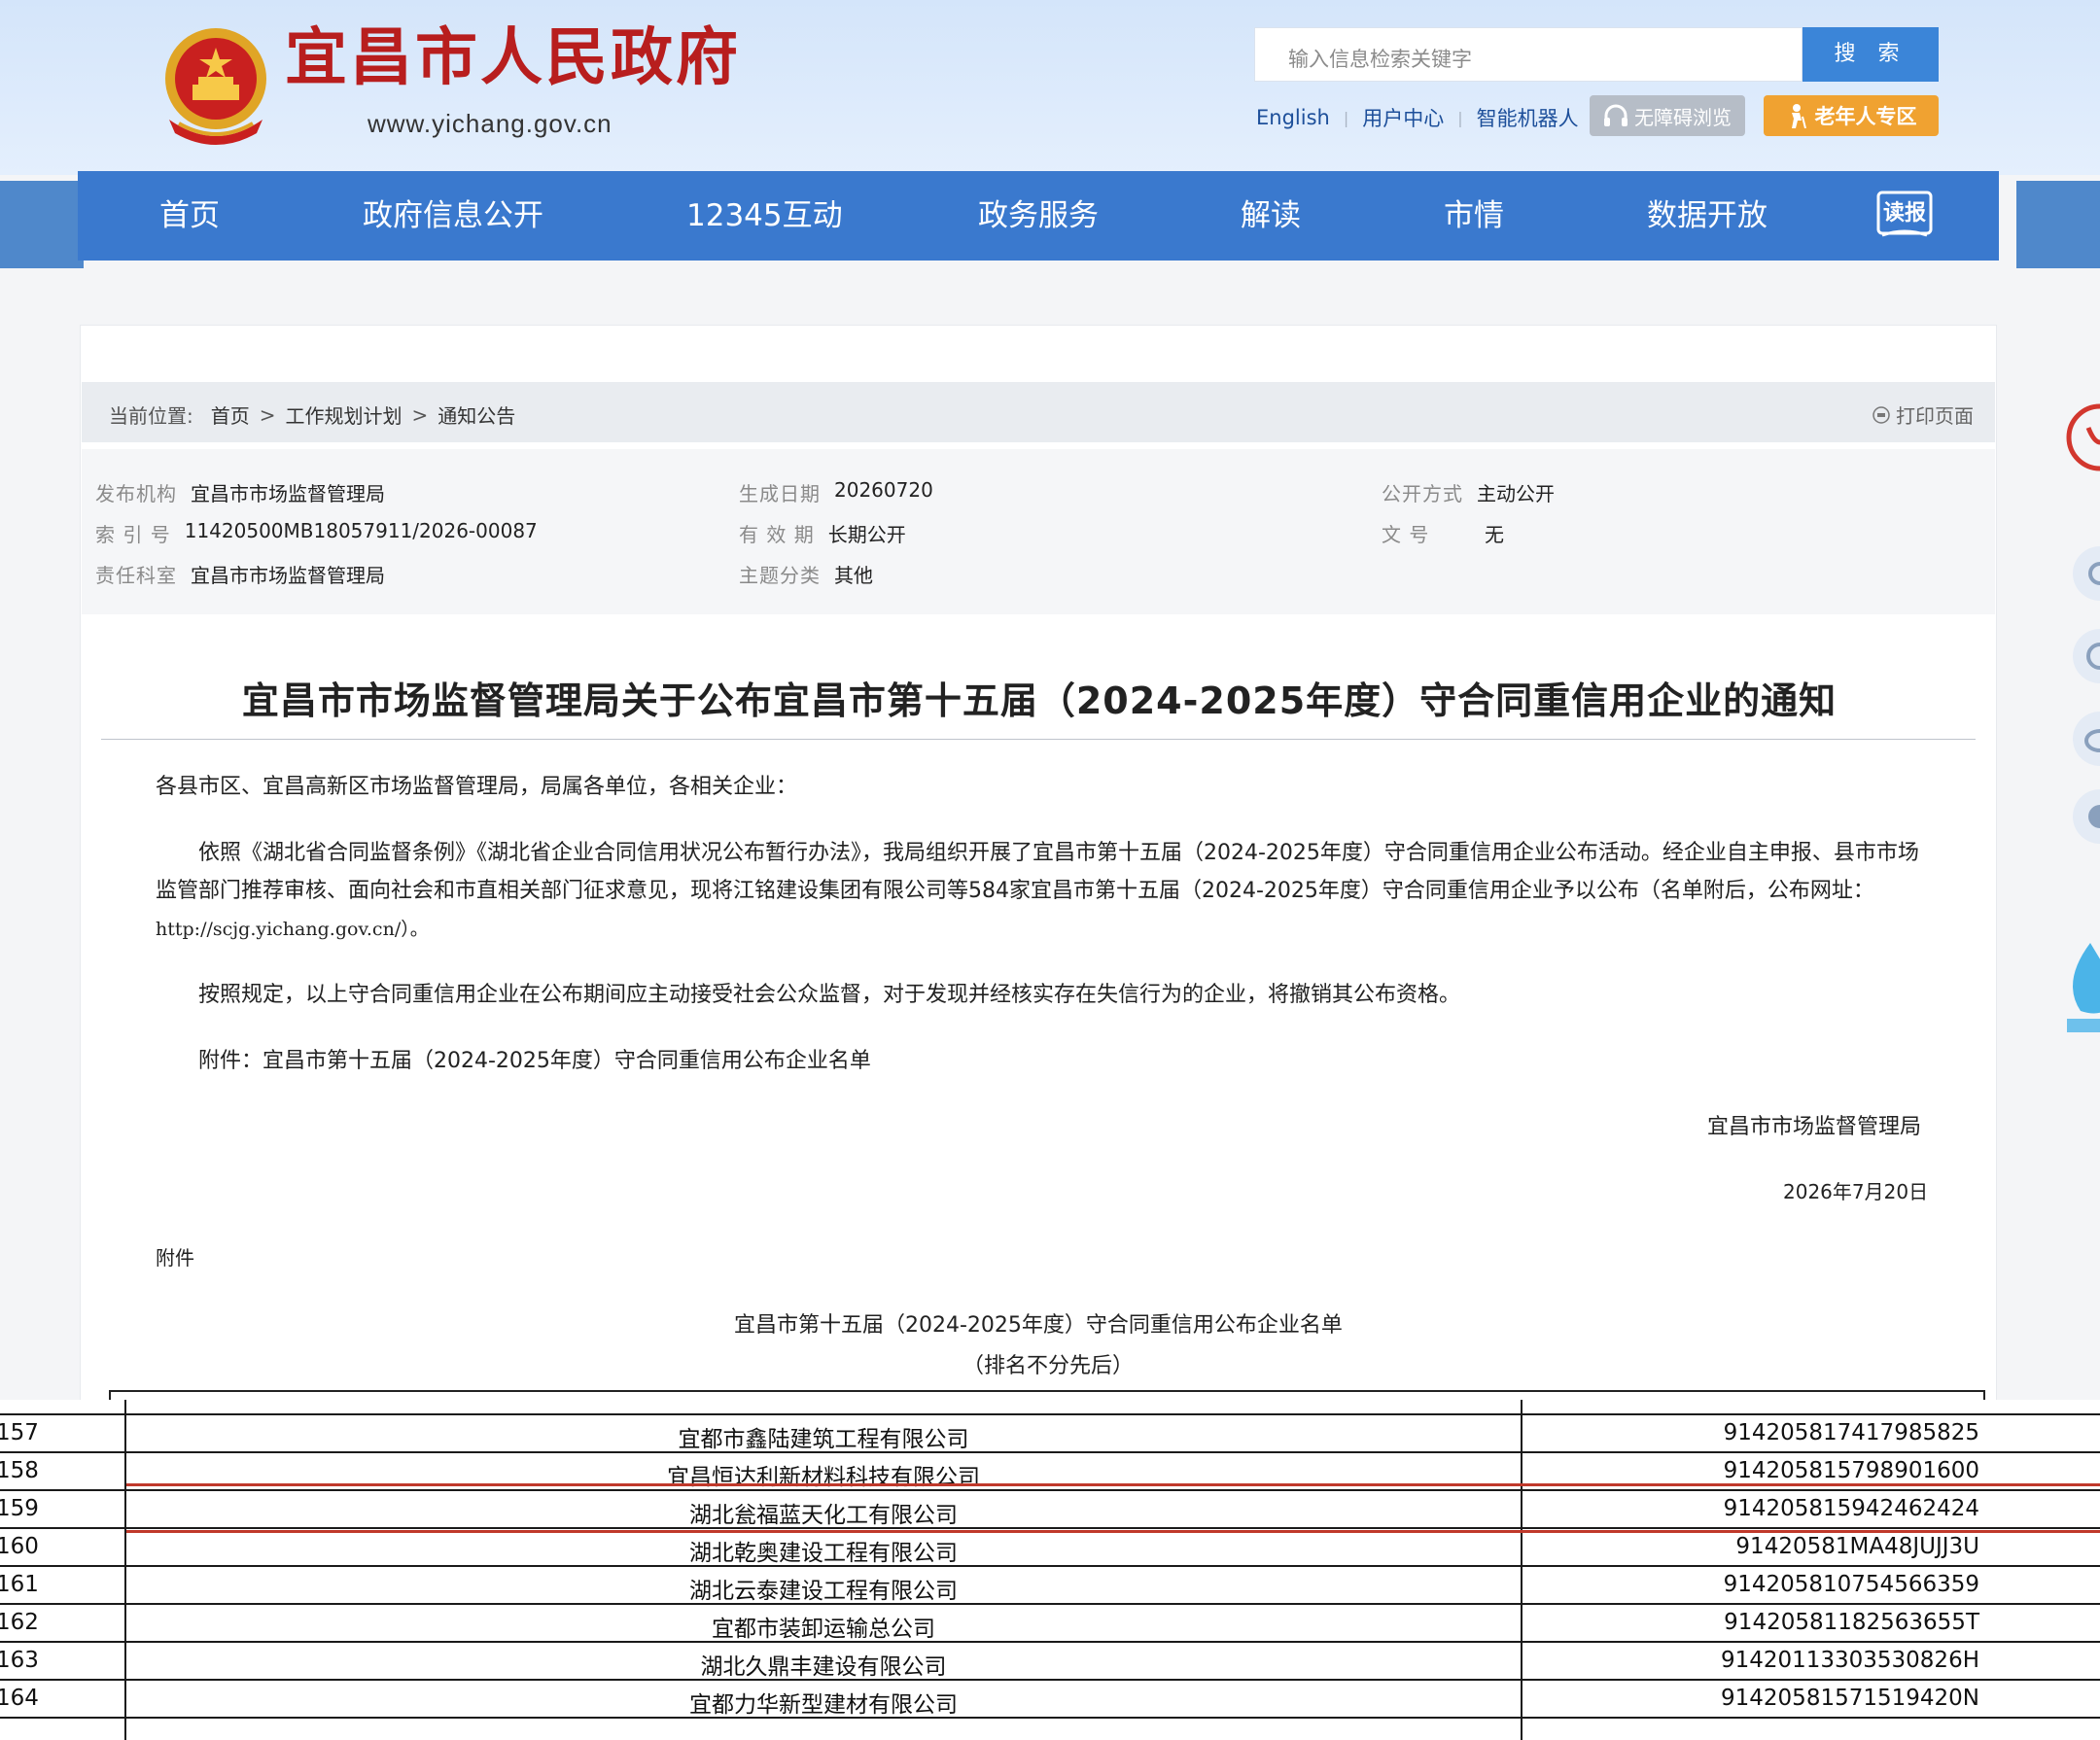 Image resolution: width=2100 pixels, height=1740 pixels. Describe the element at coordinates (1050, 1622) in the screenshot. I see `table-row: 162 宜都市装卸运输总公司 91420581182563655T` at that location.